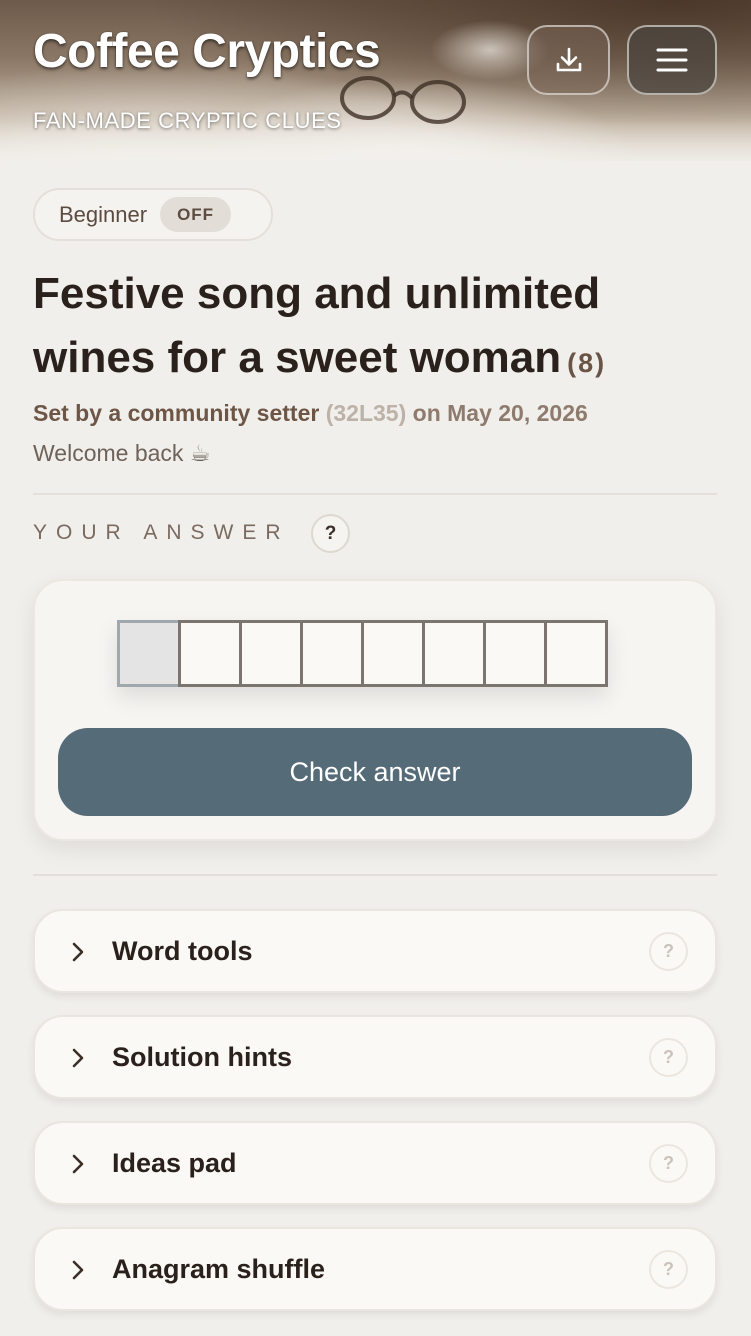 The width and height of the screenshot is (751, 1336). I want to click on word-tools-help-button: ?, so click(668, 951).